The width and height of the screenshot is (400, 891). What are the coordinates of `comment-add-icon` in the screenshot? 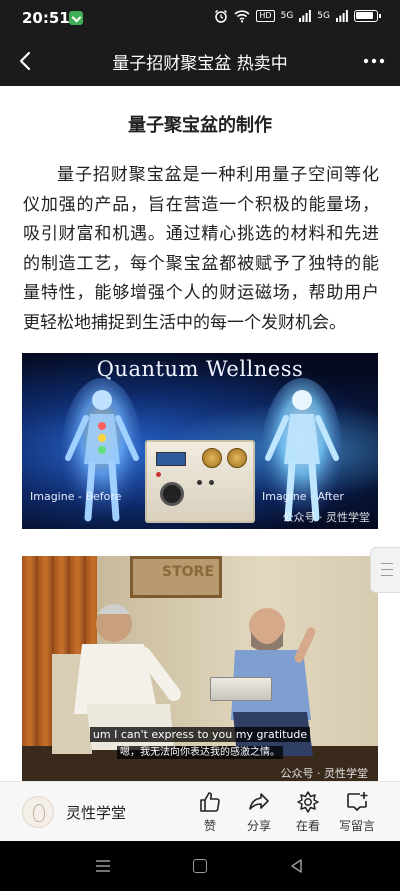 It's located at (357, 801).